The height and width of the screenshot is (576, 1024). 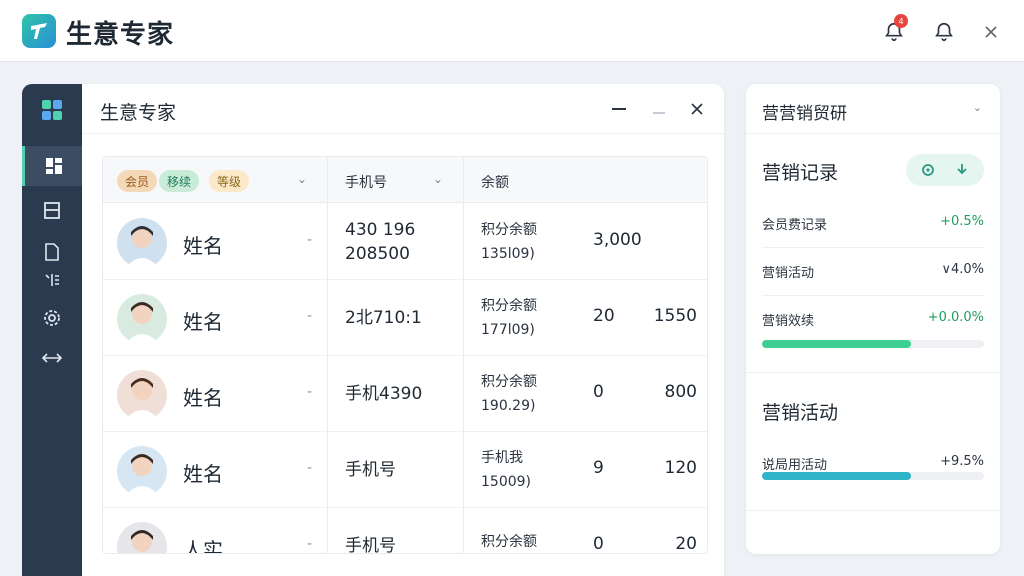 What do you see at coordinates (873, 109) in the screenshot?
I see `marketing-header: 营营销贸研 ⌄` at bounding box center [873, 109].